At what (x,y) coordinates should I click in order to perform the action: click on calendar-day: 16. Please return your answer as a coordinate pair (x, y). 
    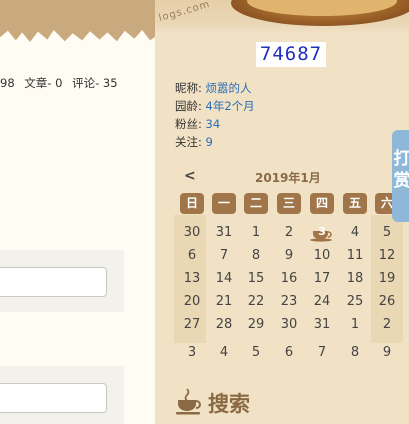
    Looking at the image, I should click on (289, 278).